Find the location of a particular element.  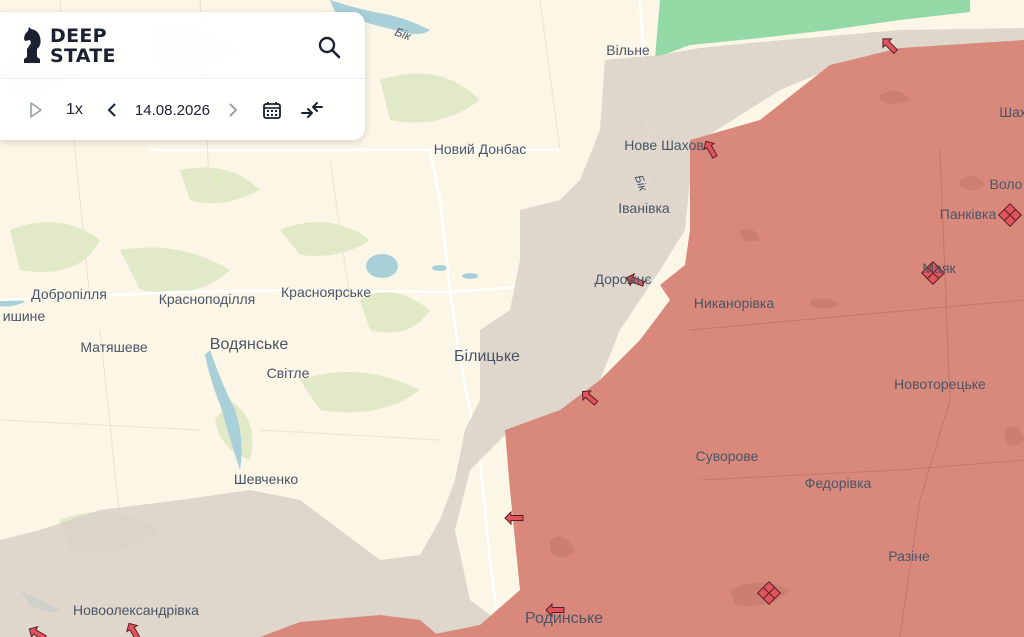

logo-text: DEEP STATE is located at coordinates (83, 46).